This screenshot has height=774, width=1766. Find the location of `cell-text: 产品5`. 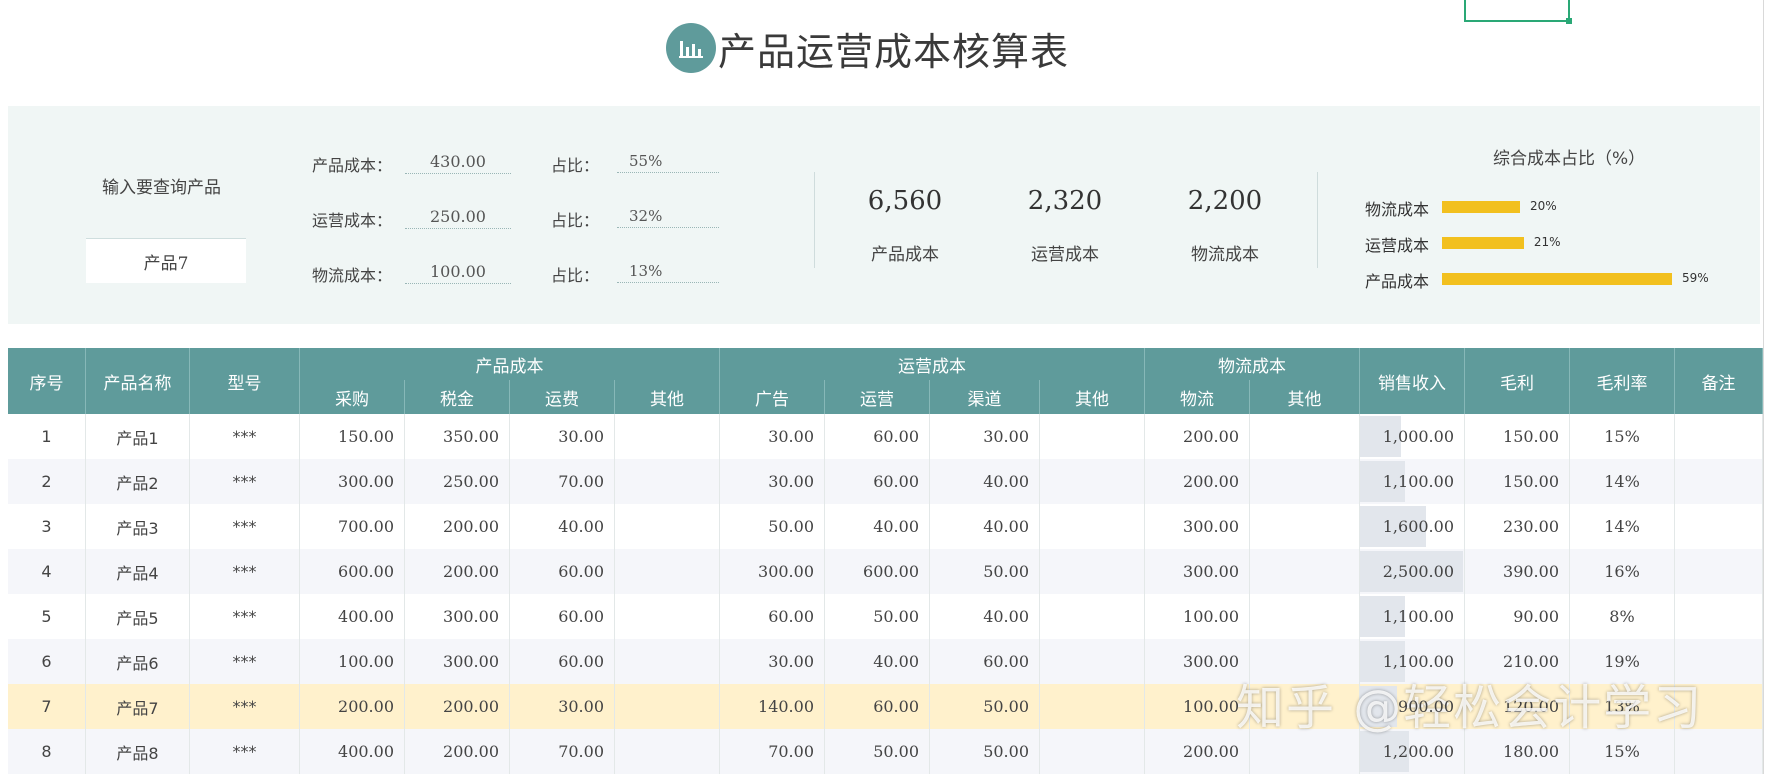

cell-text: 产品5 is located at coordinates (137, 618).